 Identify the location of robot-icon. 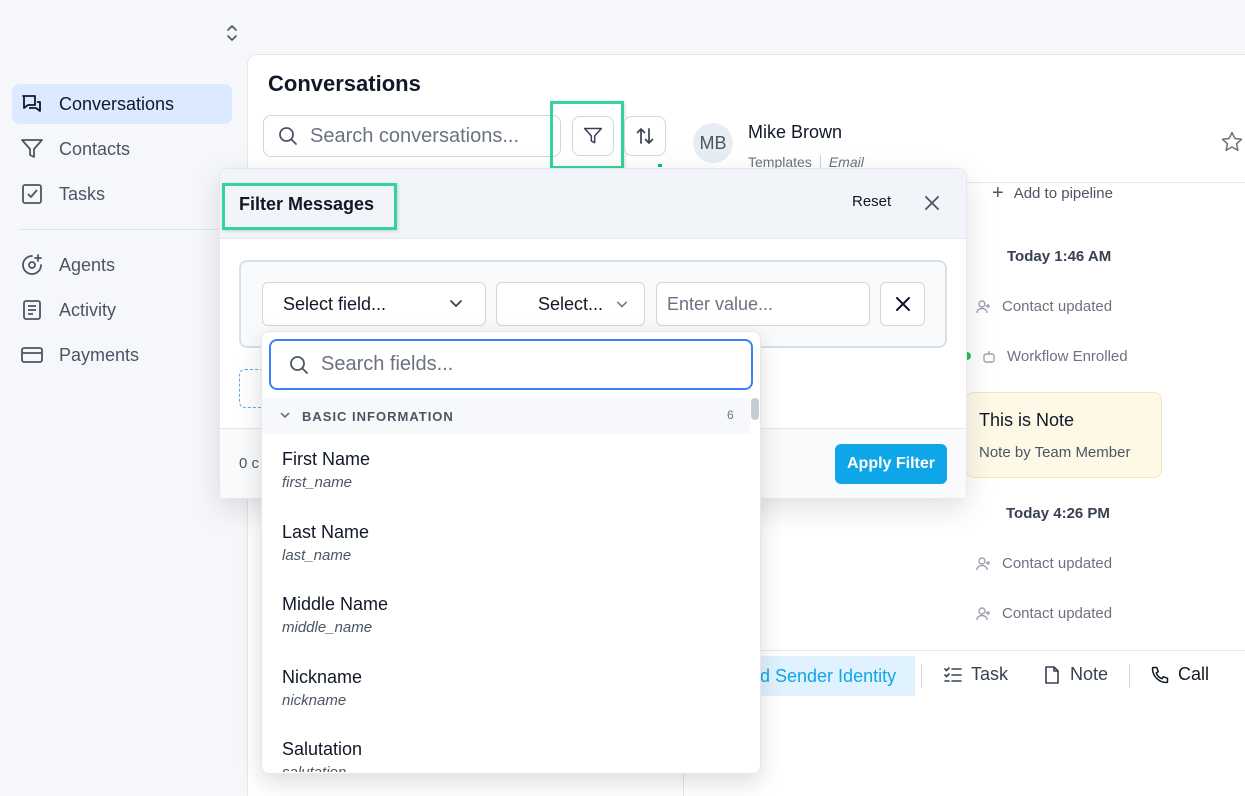
(989, 357).